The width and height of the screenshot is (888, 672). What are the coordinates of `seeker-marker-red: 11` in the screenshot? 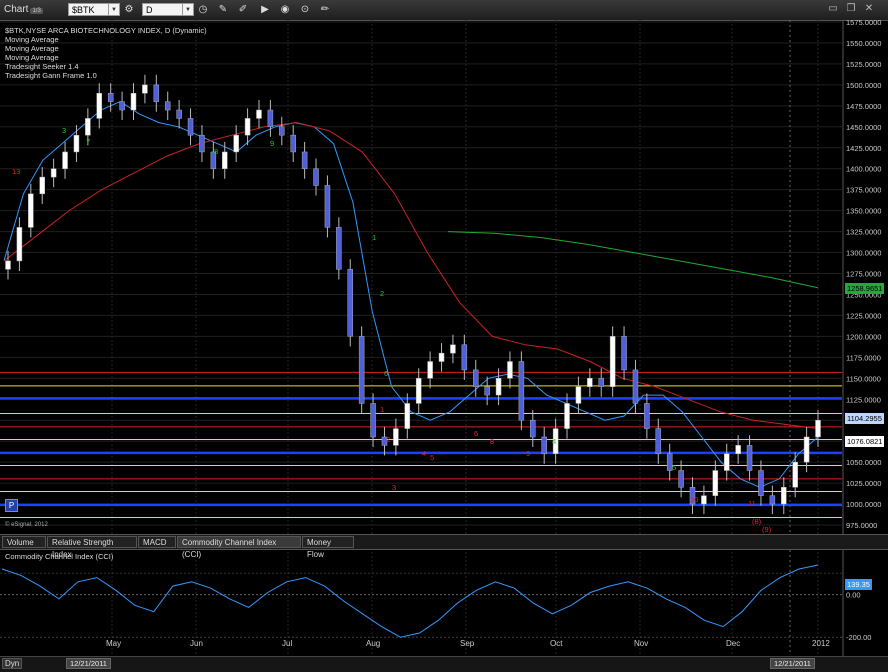 It's located at (752, 503).